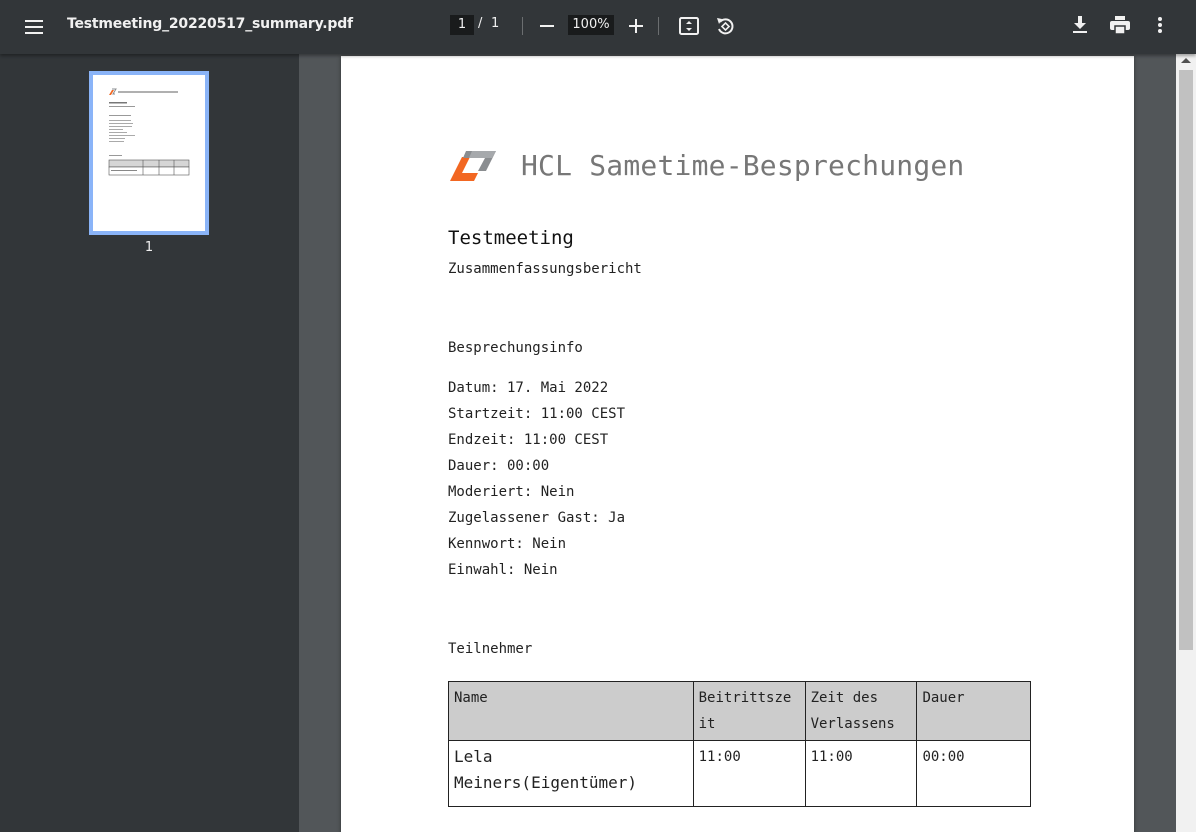 The width and height of the screenshot is (1196, 832). I want to click on cell-leave-time: 11:00, so click(861, 773).